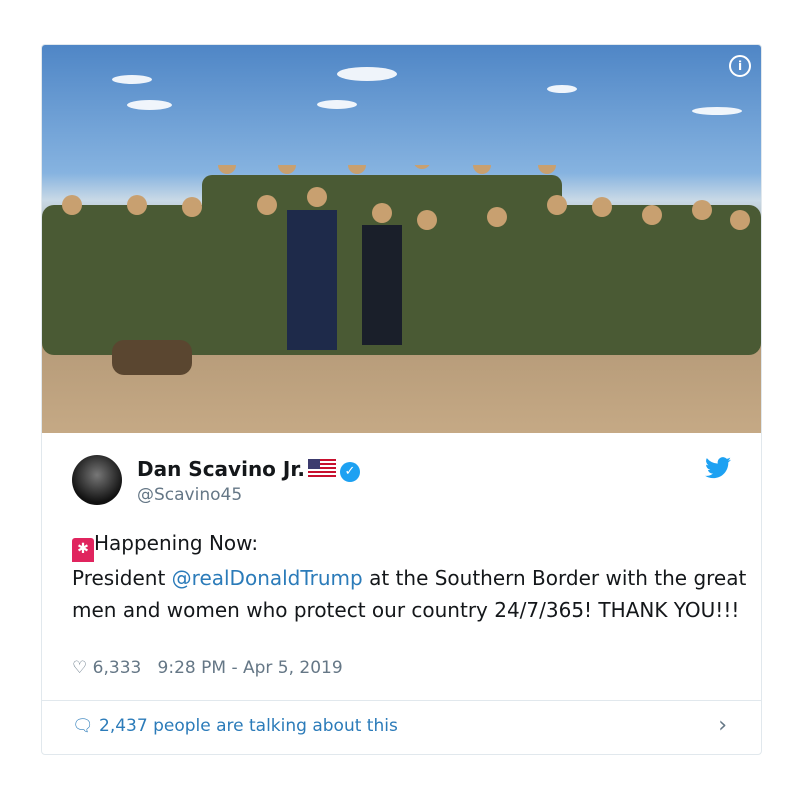 The image size is (799, 792). I want to click on timestamp-link: 9:28 PM - Apr 5, 2019, so click(250, 668).